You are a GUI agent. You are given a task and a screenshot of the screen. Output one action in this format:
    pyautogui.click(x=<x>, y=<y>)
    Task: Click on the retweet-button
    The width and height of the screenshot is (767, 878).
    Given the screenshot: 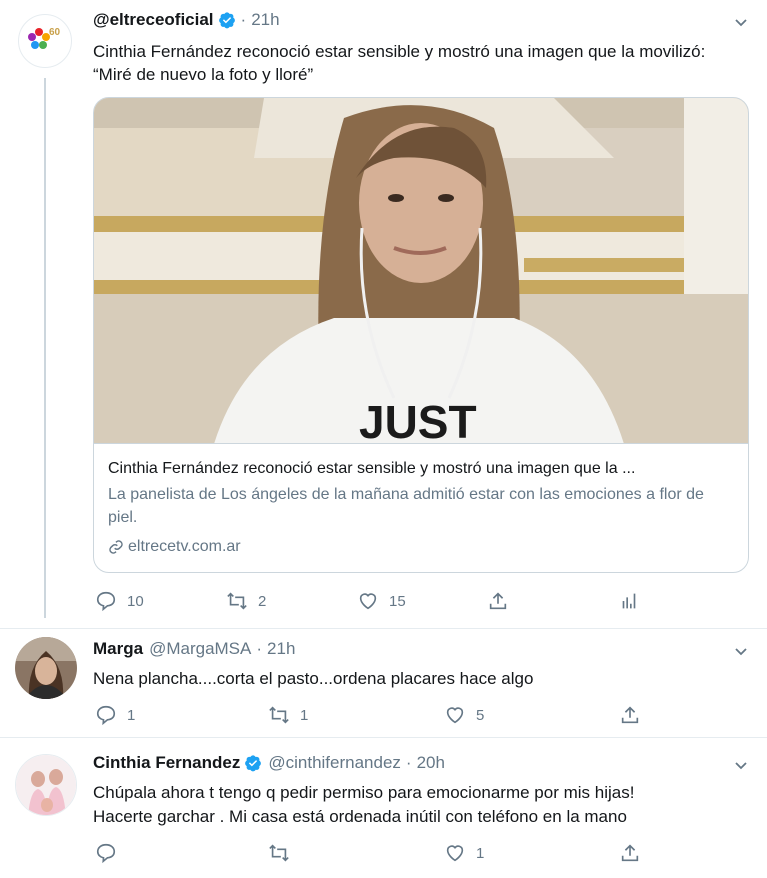 What is the action you would take?
    pyautogui.click(x=279, y=853)
    